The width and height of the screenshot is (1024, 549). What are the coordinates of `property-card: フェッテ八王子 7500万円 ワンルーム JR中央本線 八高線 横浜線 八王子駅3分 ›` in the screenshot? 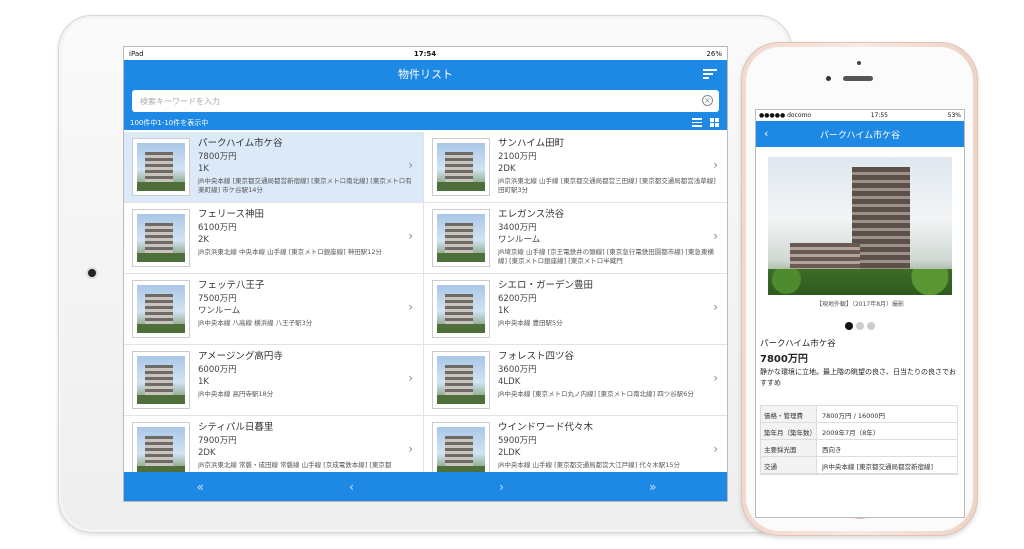 It's located at (274, 309).